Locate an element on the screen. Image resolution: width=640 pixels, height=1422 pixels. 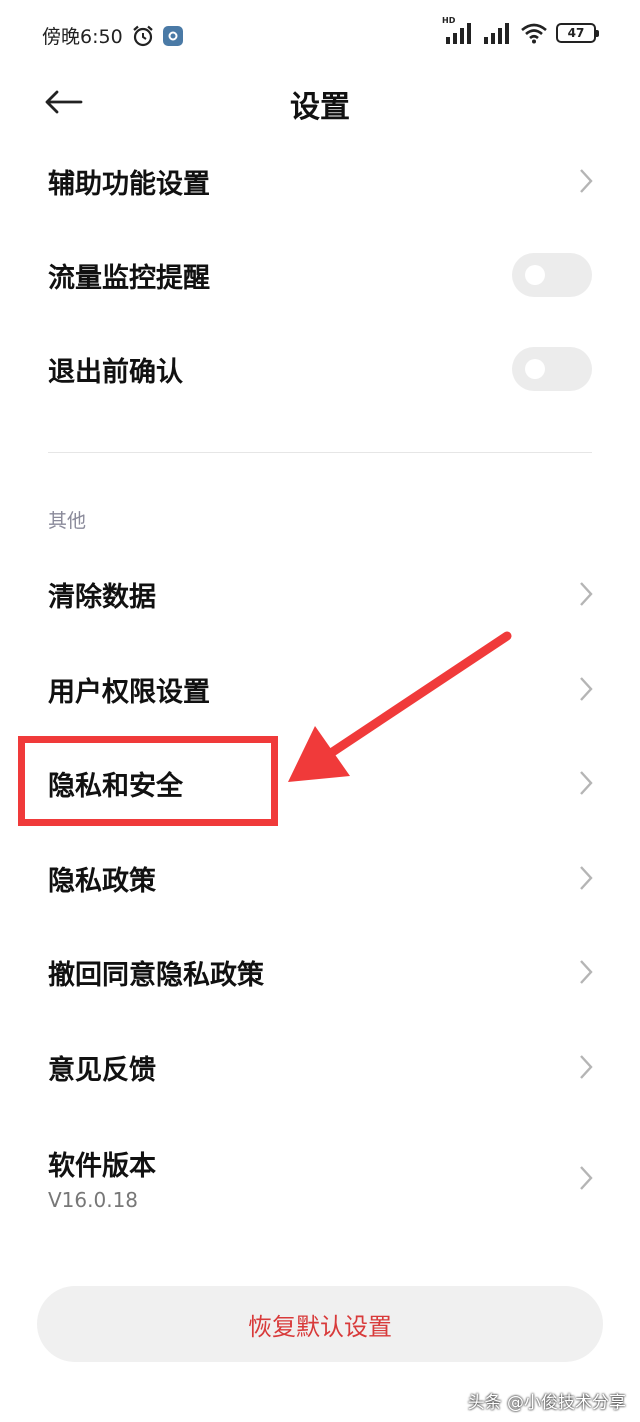
version-value: V16.0.18 is located at coordinates (93, 1200).